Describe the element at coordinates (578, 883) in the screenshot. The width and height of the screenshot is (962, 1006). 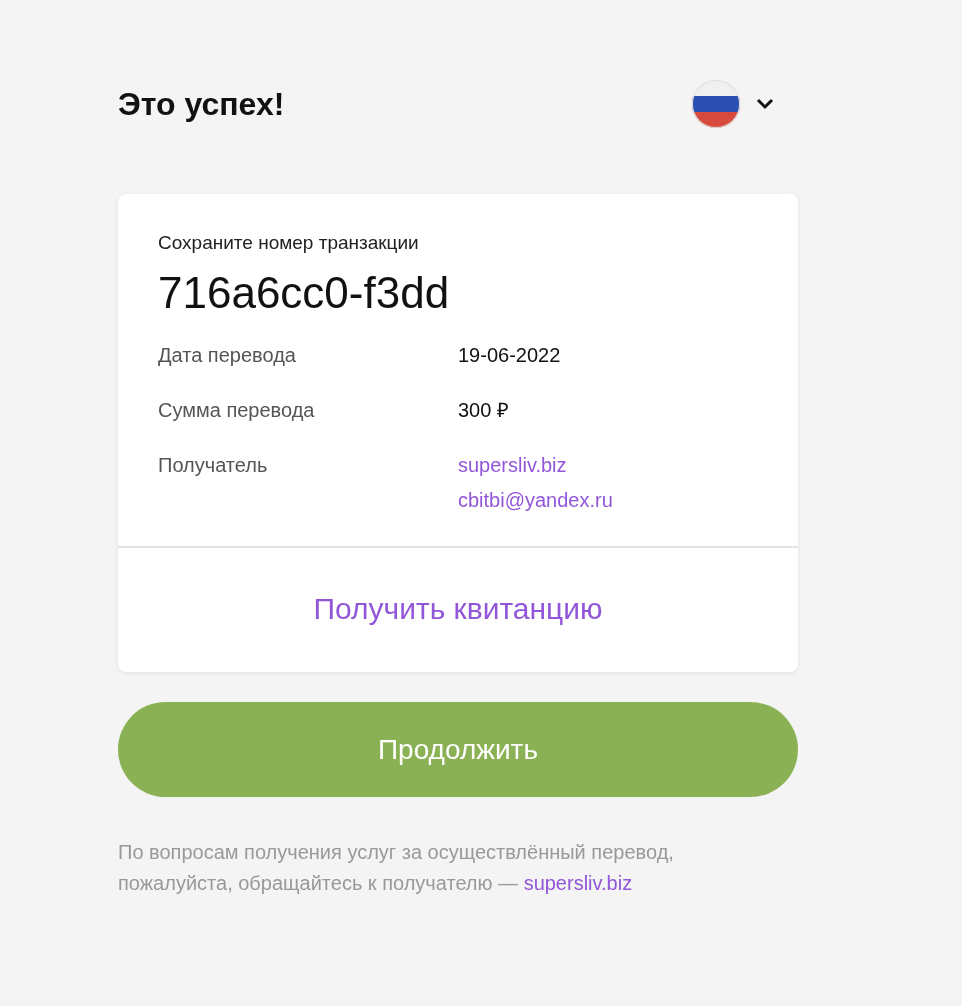
I see `footer-link: supersliv.biz` at that location.